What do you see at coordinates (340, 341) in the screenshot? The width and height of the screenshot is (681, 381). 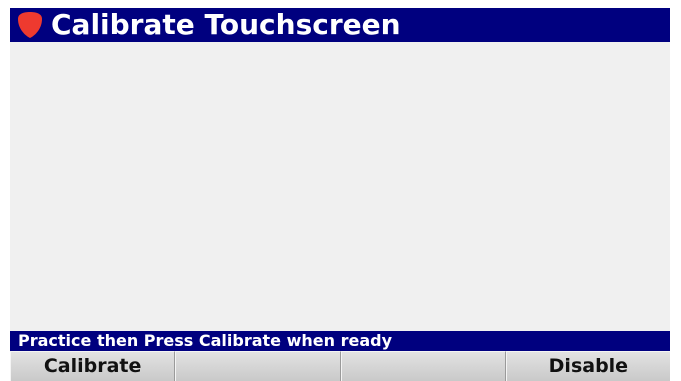 I see `status-message: Practice then Press Calibrate when ready` at bounding box center [340, 341].